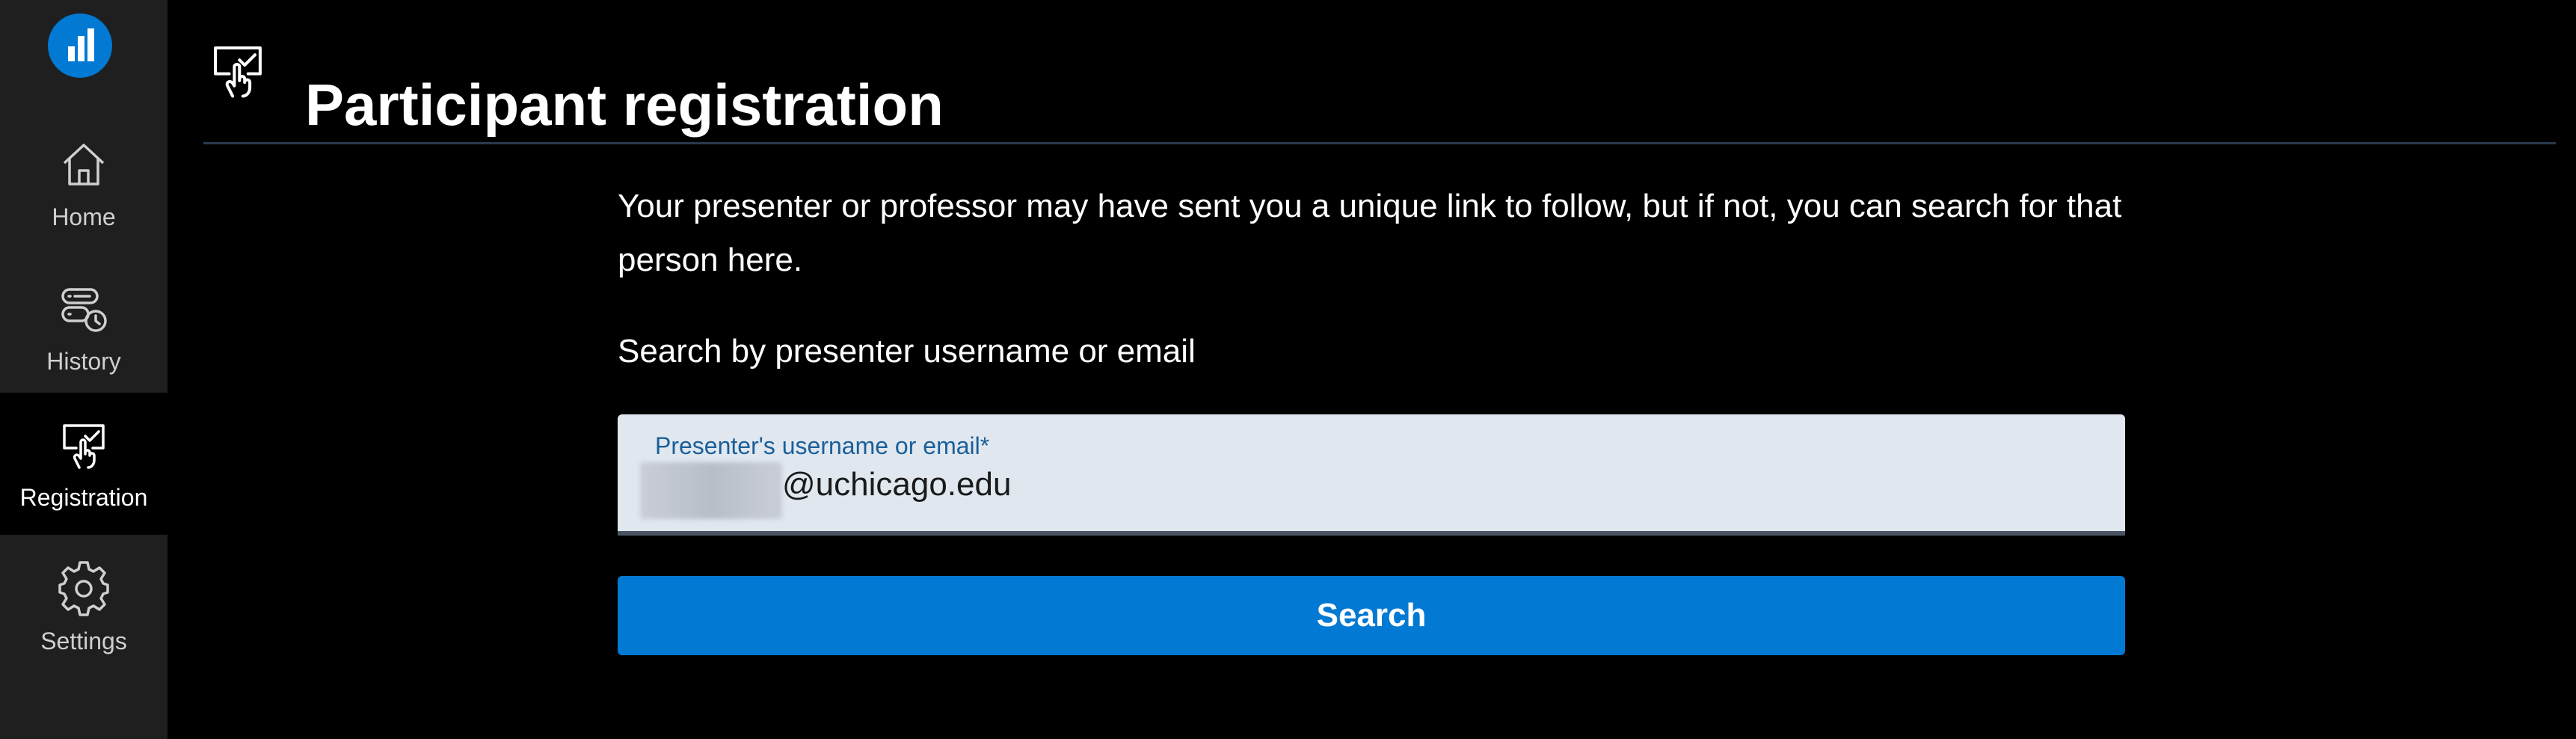 This screenshot has height=739, width=2576. I want to click on presenter-search-field: Presenter's username or email*, so click(1371, 475).